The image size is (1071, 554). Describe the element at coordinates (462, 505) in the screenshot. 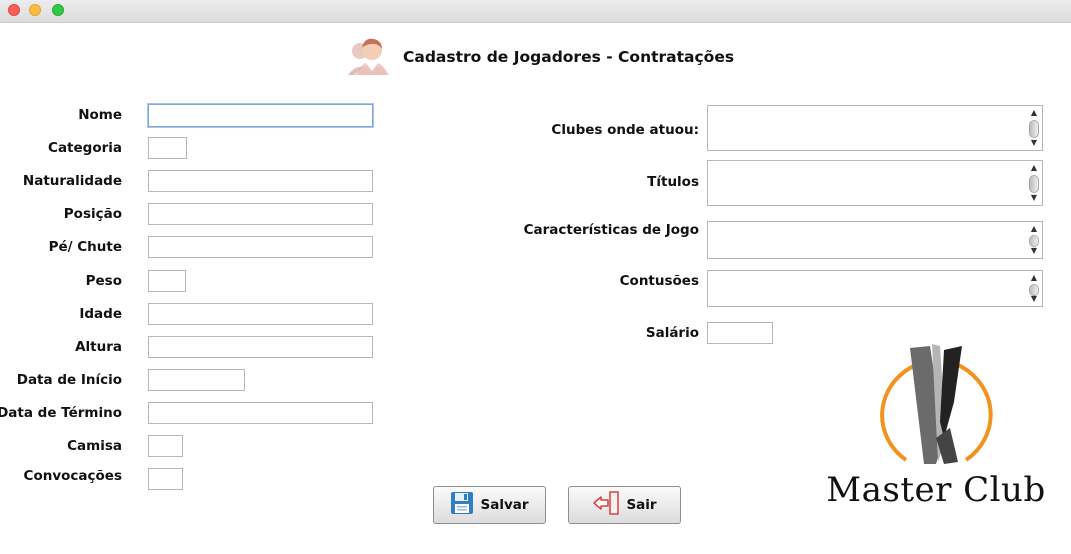

I see `floppy-disk-icon` at that location.